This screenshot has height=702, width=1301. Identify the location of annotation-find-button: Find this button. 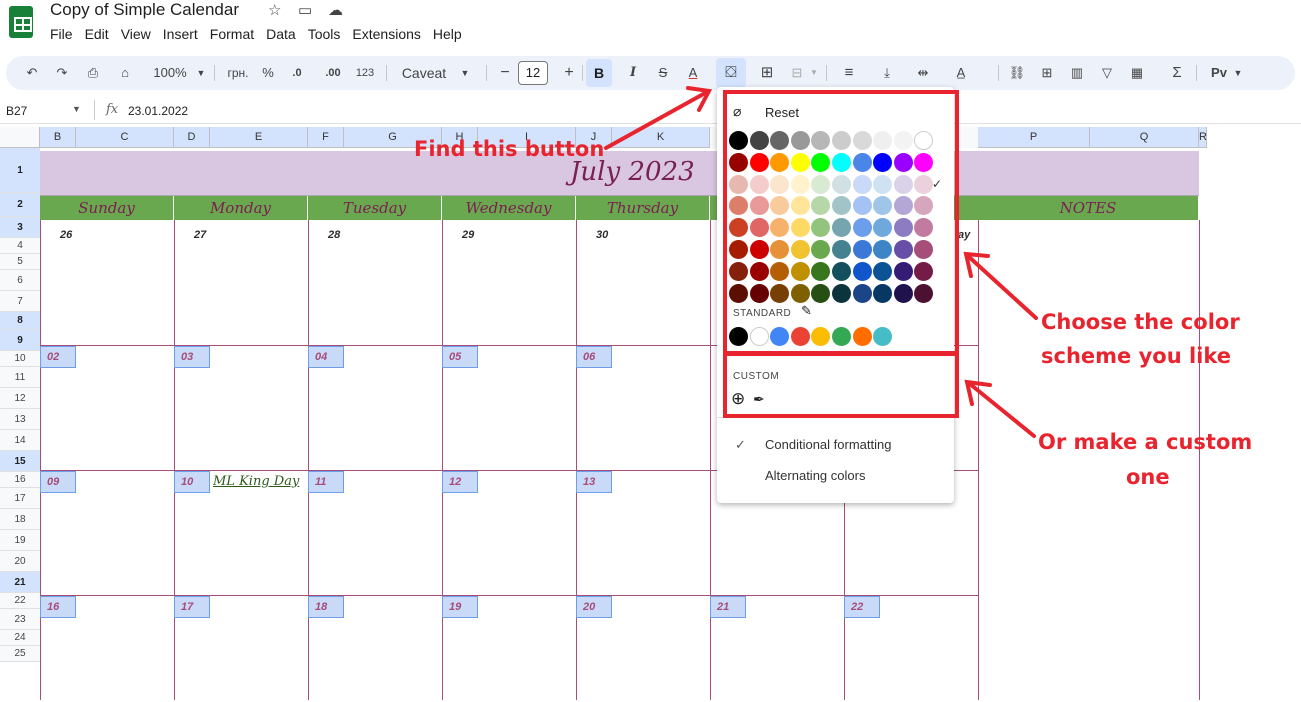
(509, 149).